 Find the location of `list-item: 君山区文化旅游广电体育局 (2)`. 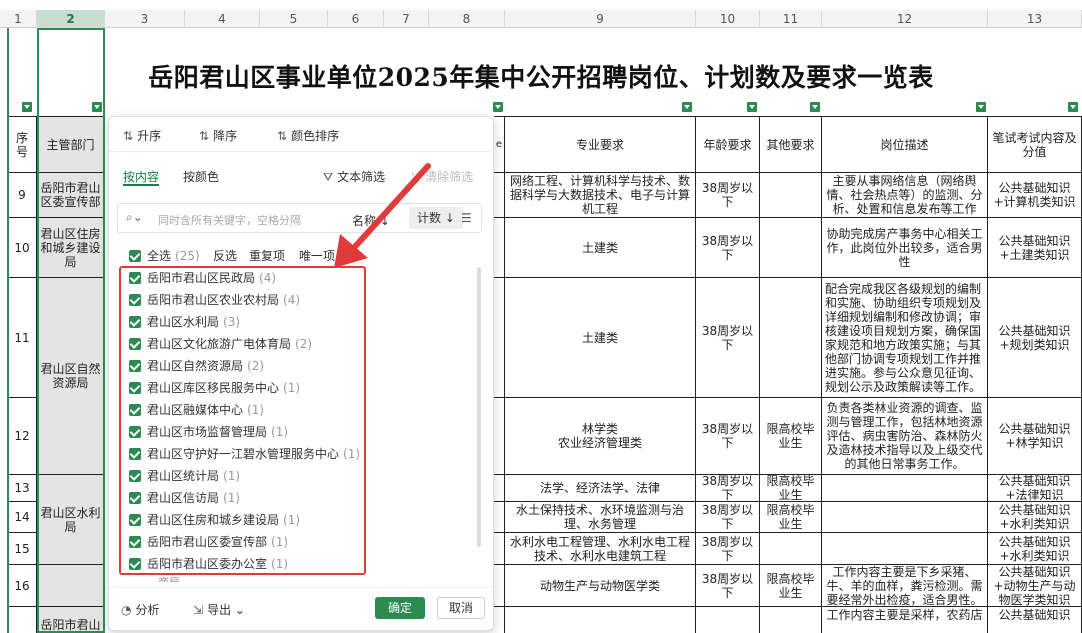

list-item: 君山区文化旅游广电体育局 (2) is located at coordinates (220, 343).